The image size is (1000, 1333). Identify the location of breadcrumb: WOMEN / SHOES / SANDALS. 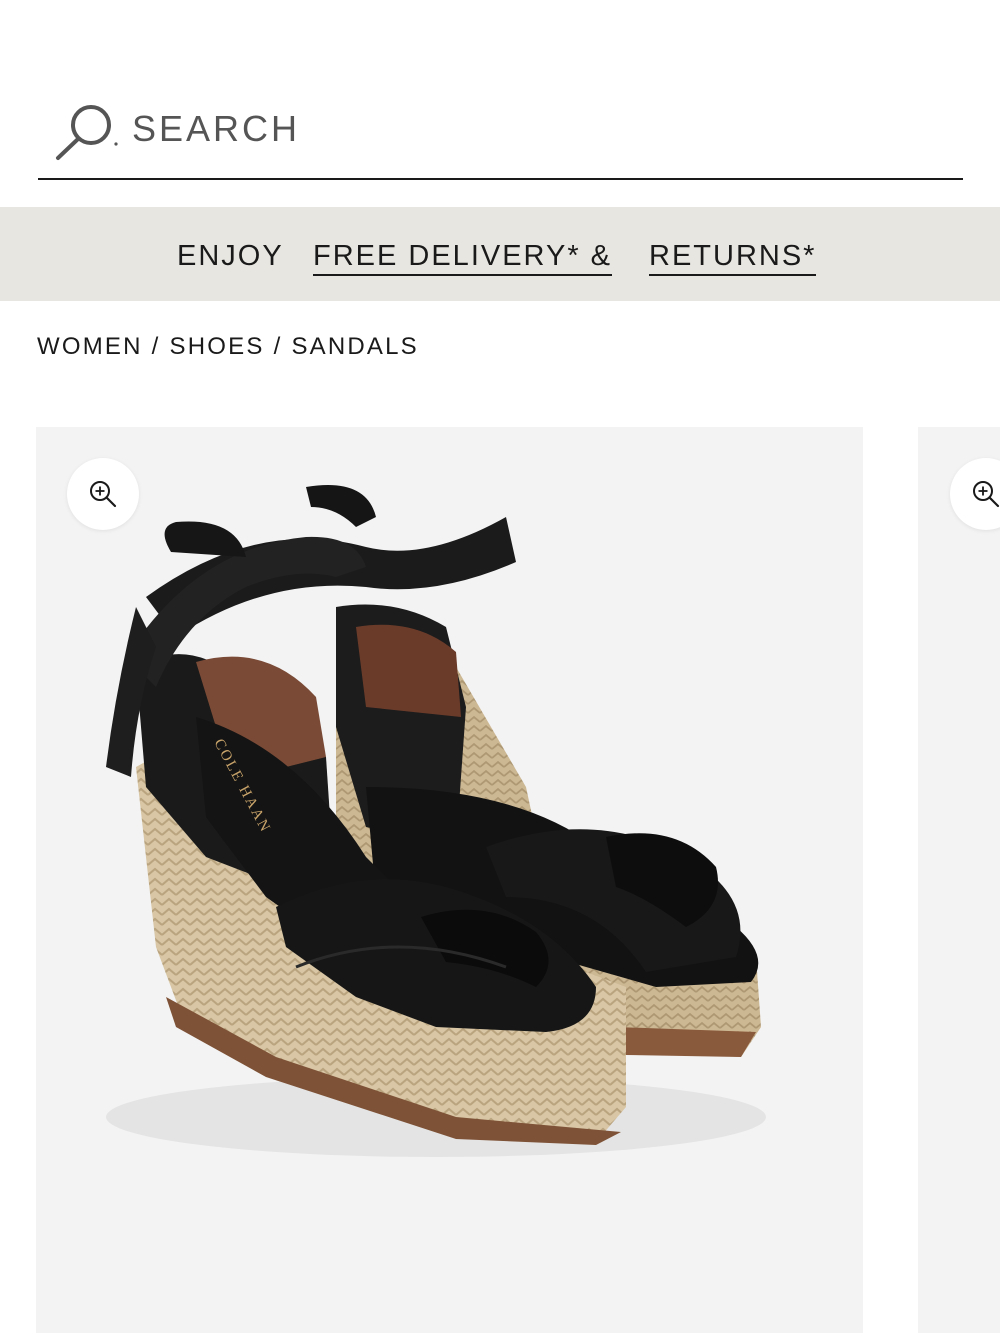
(228, 347).